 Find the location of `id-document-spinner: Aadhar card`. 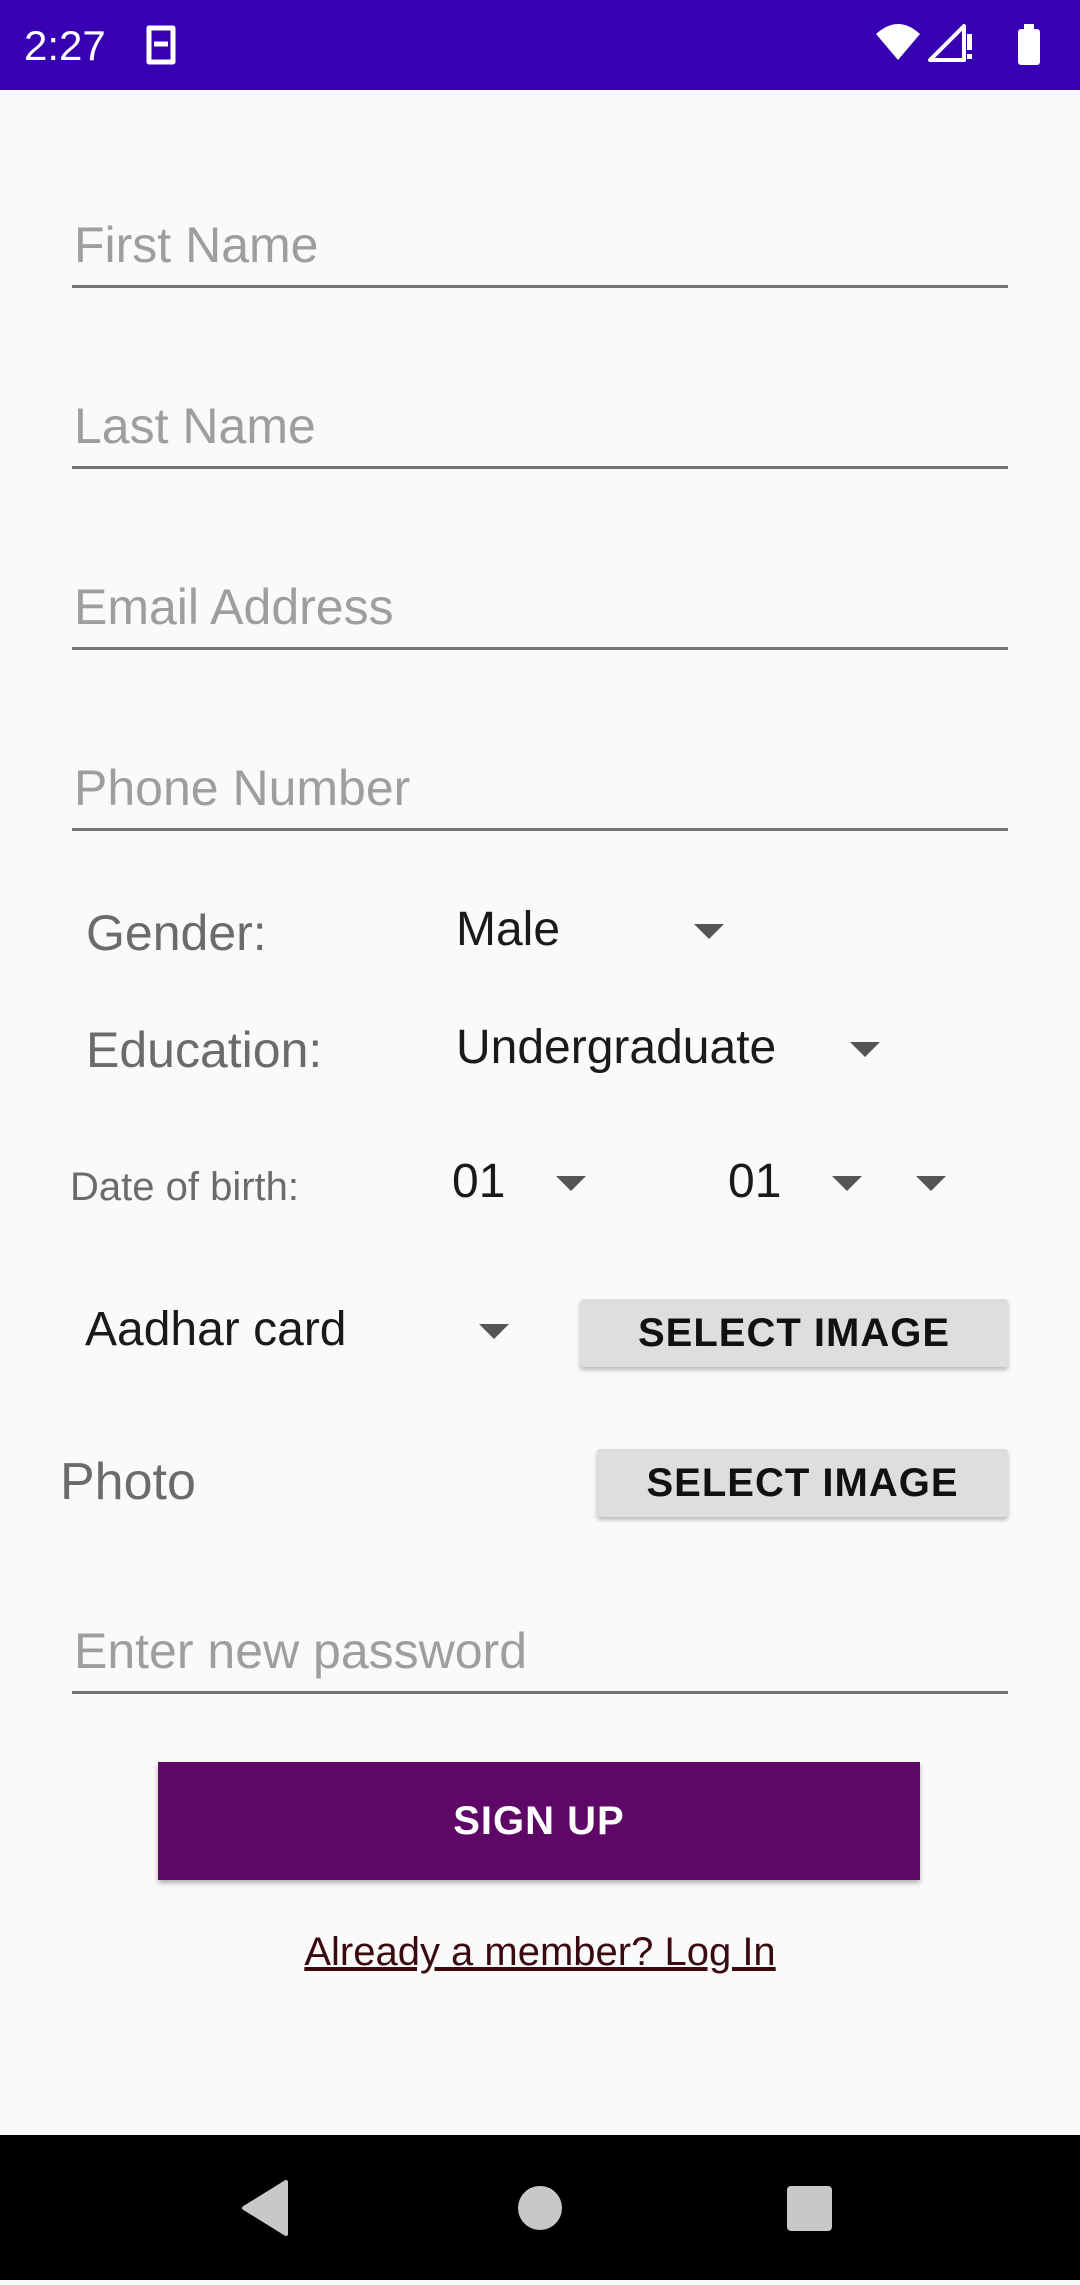

id-document-spinner: Aadhar card is located at coordinates (300, 1330).